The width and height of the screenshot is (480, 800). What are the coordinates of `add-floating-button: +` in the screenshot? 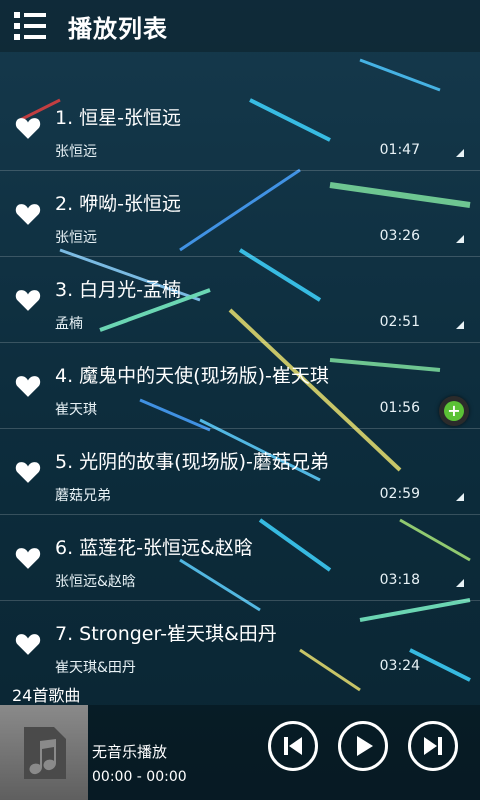 It's located at (454, 411).